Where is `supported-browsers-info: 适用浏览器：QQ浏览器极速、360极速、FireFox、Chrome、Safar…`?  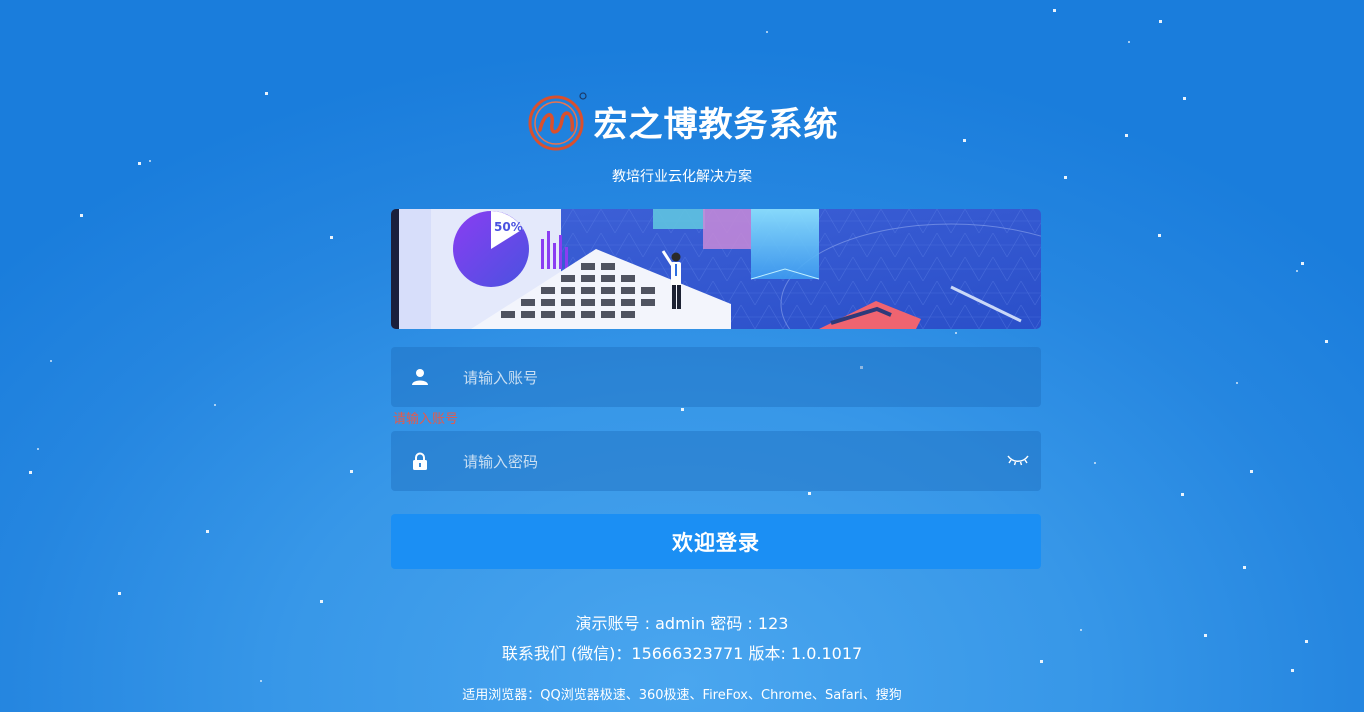
supported-browsers-info: 适用浏览器：QQ浏览器极速、360极速、FireFox、Chrome、Safar… is located at coordinates (682, 695).